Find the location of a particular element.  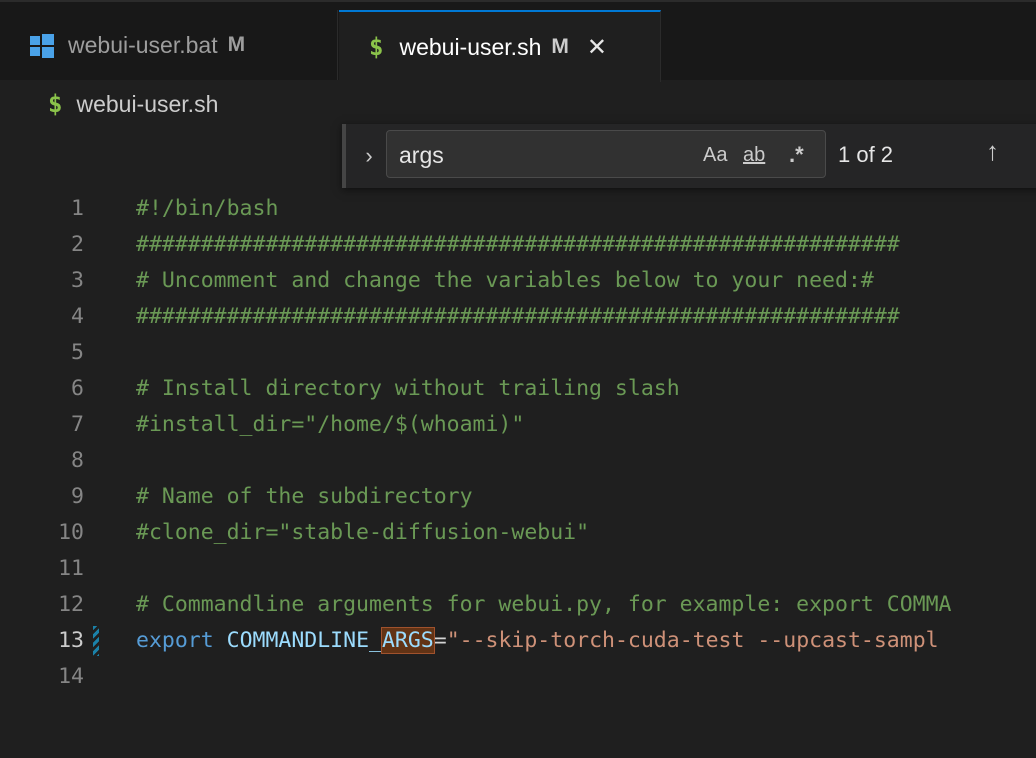

line-number: 8 is located at coordinates (77, 460).